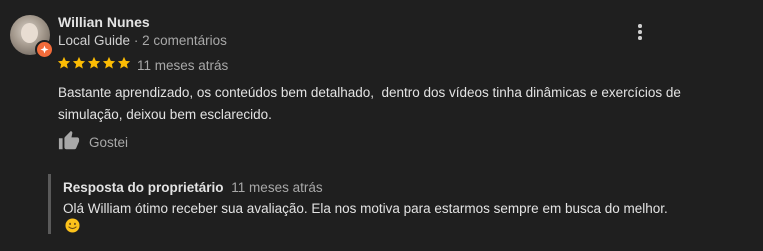  What do you see at coordinates (104, 22) in the screenshot?
I see `reviewer-name: Willian Nunes` at bounding box center [104, 22].